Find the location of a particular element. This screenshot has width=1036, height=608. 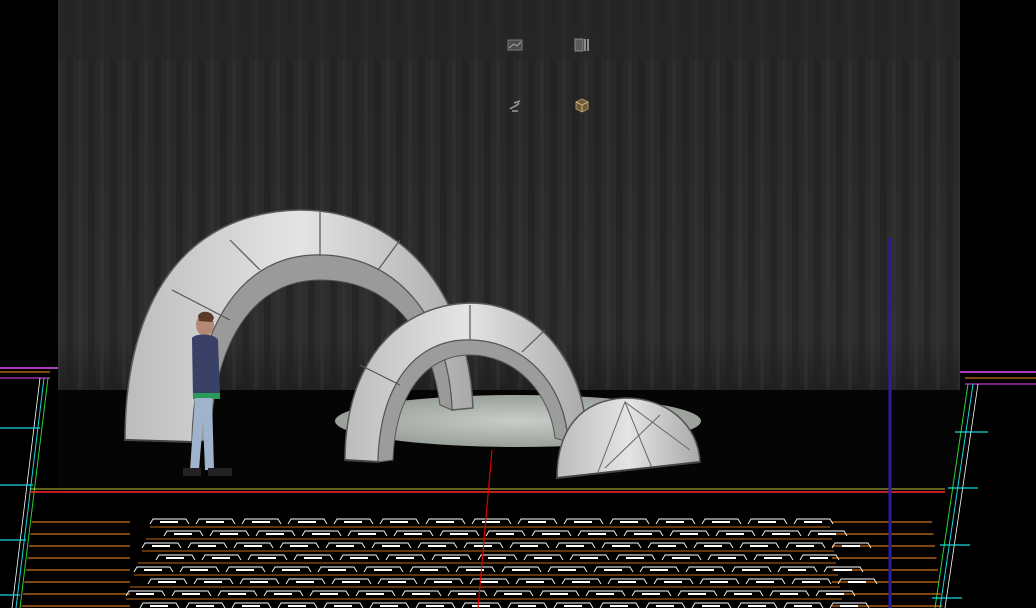

object-cube-icon is located at coordinates (582, 106).